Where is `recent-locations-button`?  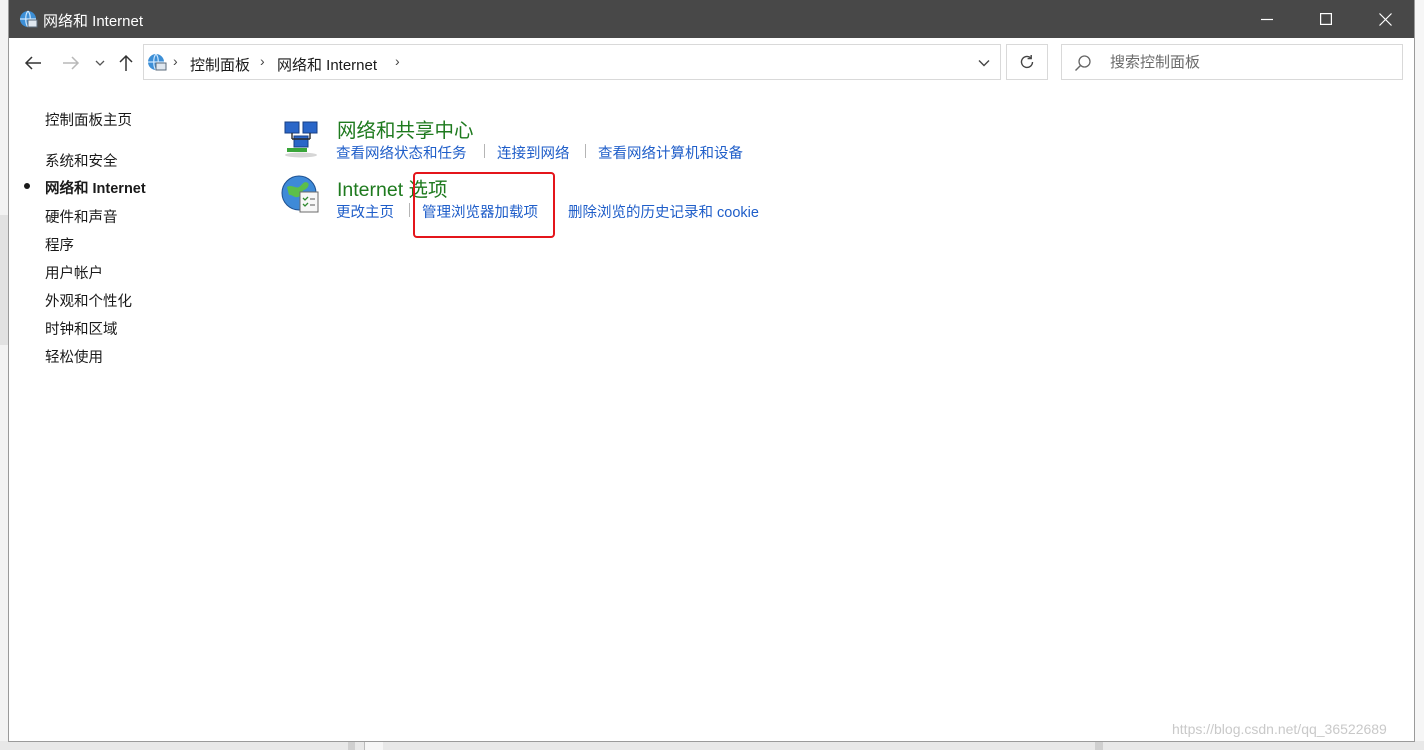 recent-locations-button is located at coordinates (100, 63).